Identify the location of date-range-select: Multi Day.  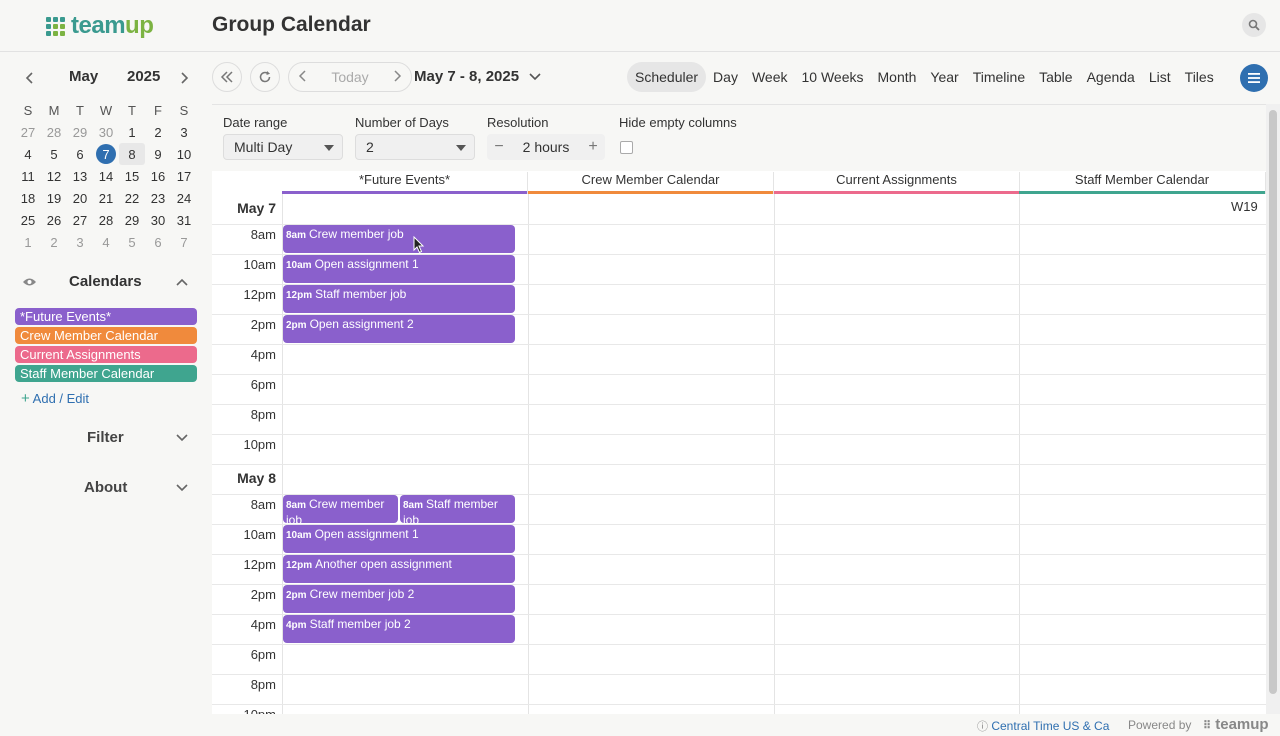
(283, 147).